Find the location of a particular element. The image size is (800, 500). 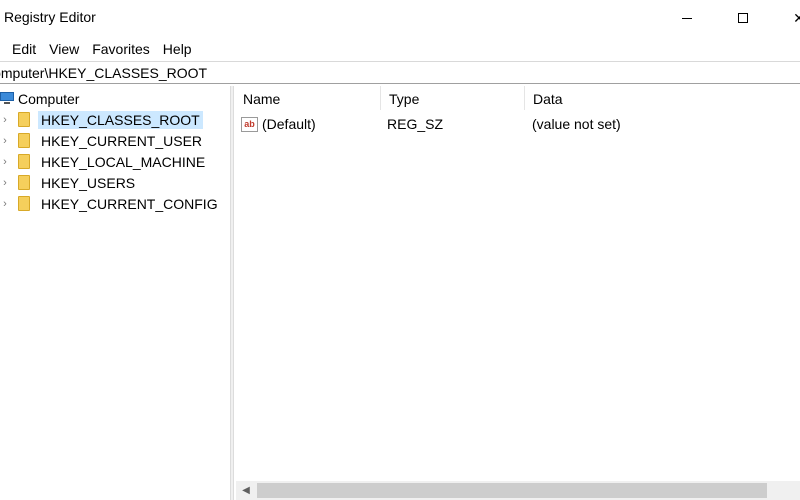

tree-item-computer: Computer is located at coordinates (39, 98).